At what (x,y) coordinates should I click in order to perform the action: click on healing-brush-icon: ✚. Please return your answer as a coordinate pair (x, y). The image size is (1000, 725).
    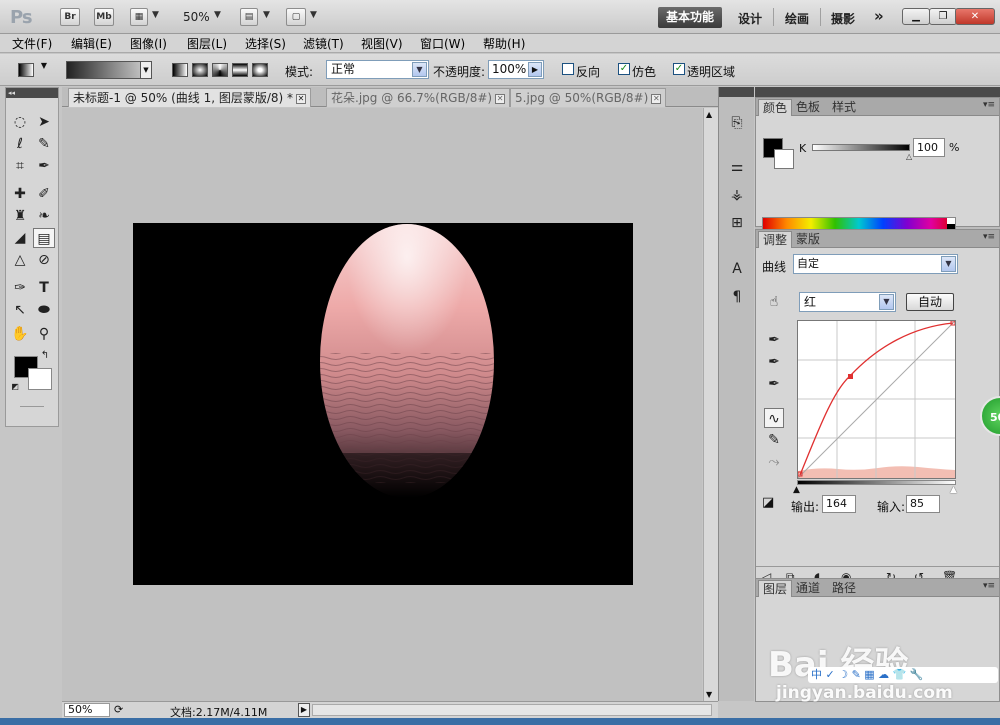
    Looking at the image, I should click on (20, 194).